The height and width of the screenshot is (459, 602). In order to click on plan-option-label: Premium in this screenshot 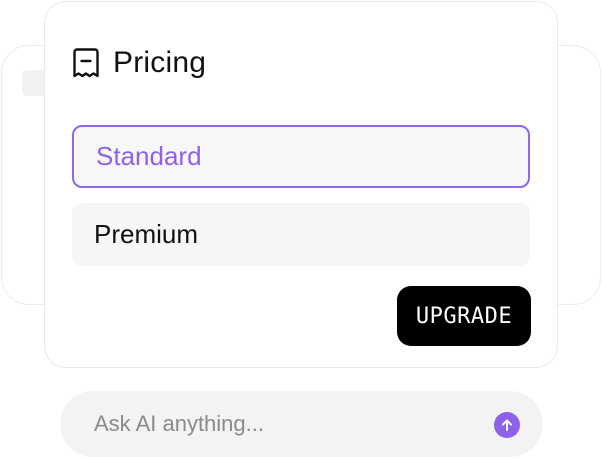, I will do `click(146, 234)`.